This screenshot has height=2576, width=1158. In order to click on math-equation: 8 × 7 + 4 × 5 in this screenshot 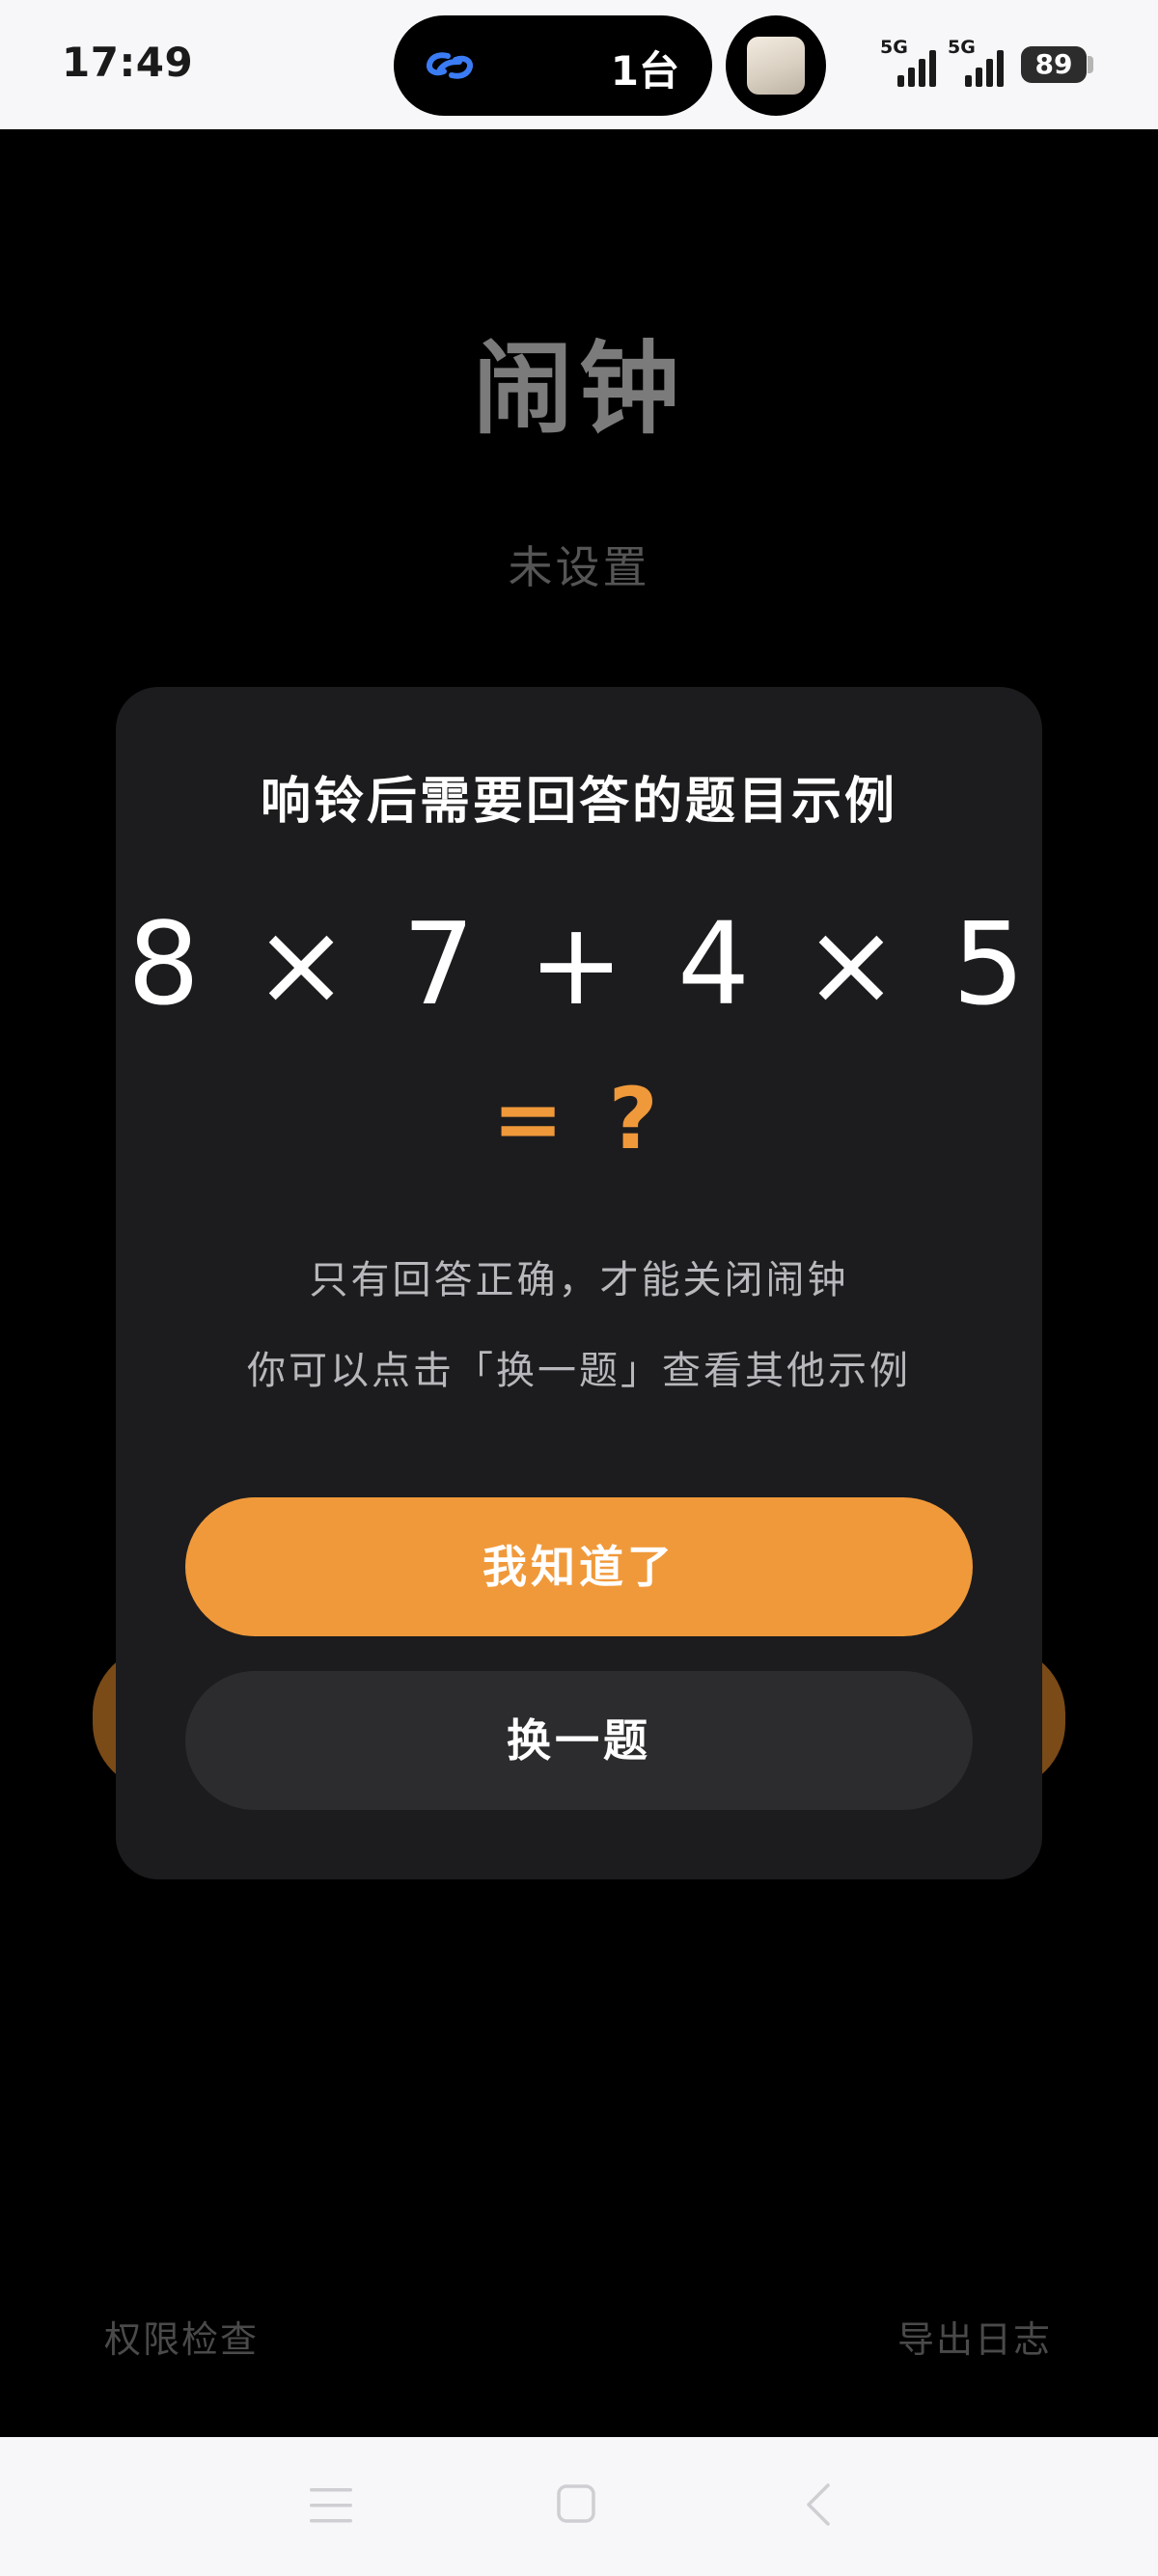, I will do `click(579, 963)`.